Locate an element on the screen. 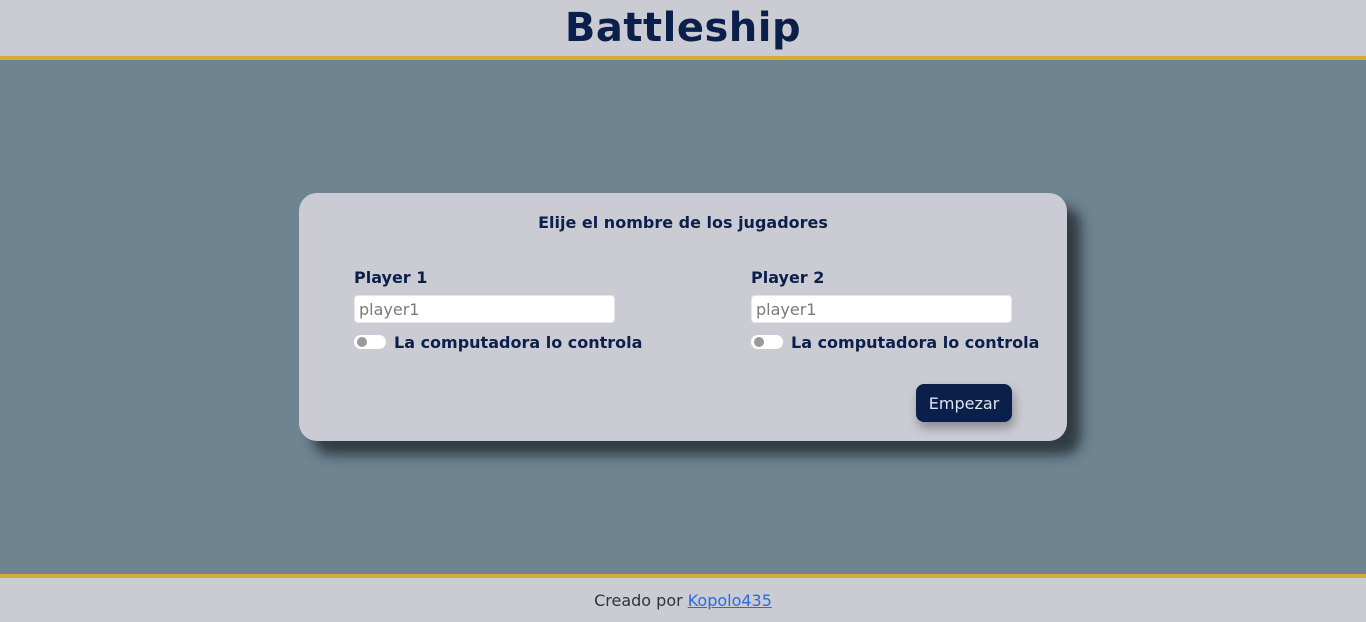 The height and width of the screenshot is (622, 1366). app-header: Battleship is located at coordinates (683, 30).